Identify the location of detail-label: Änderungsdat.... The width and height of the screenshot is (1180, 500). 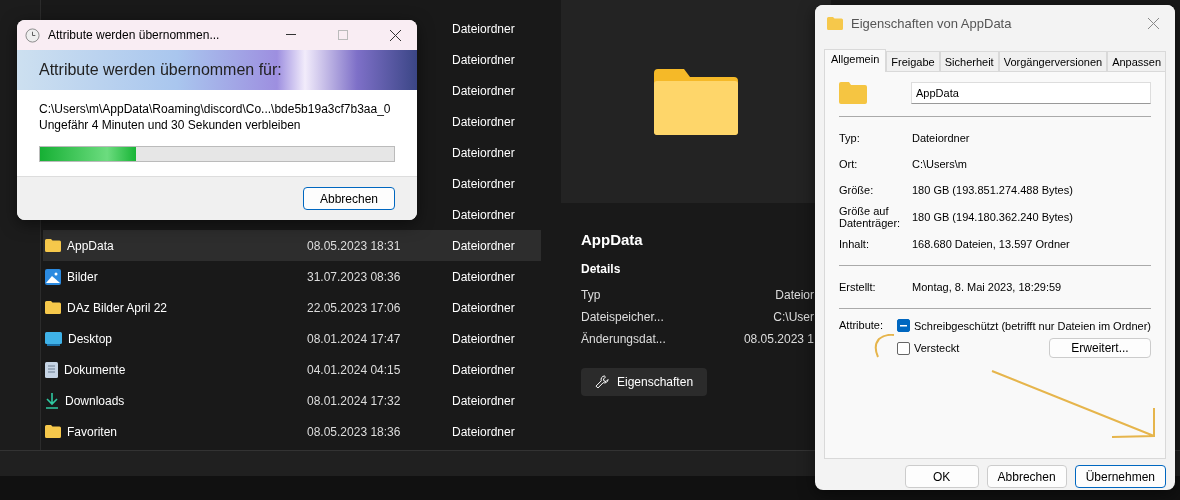
(623, 340).